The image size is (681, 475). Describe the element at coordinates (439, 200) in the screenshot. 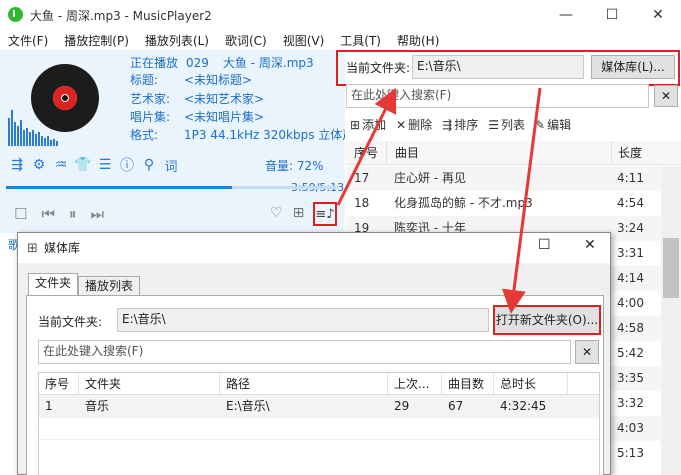

I see `annotation-arrows` at that location.